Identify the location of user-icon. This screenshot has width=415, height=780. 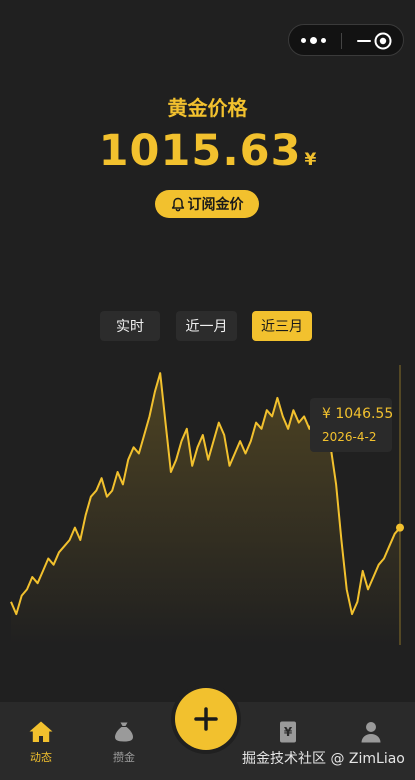
(371, 732).